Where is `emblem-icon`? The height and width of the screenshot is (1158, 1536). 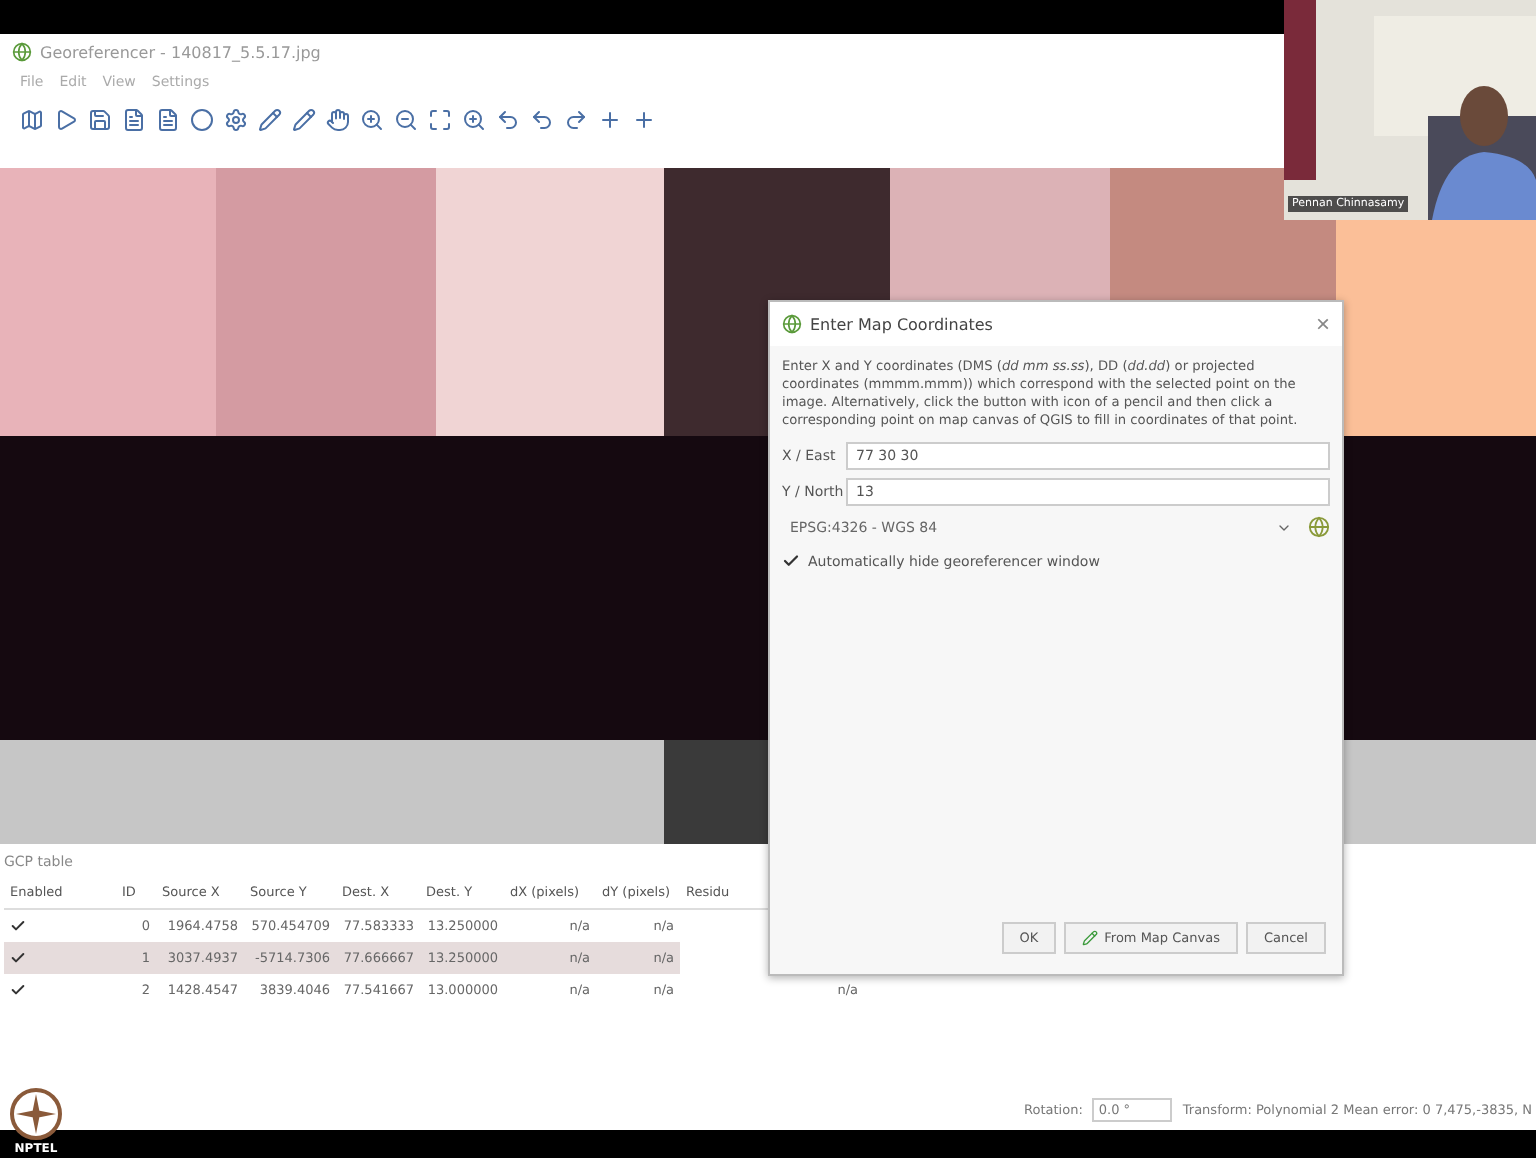 emblem-icon is located at coordinates (36, 1114).